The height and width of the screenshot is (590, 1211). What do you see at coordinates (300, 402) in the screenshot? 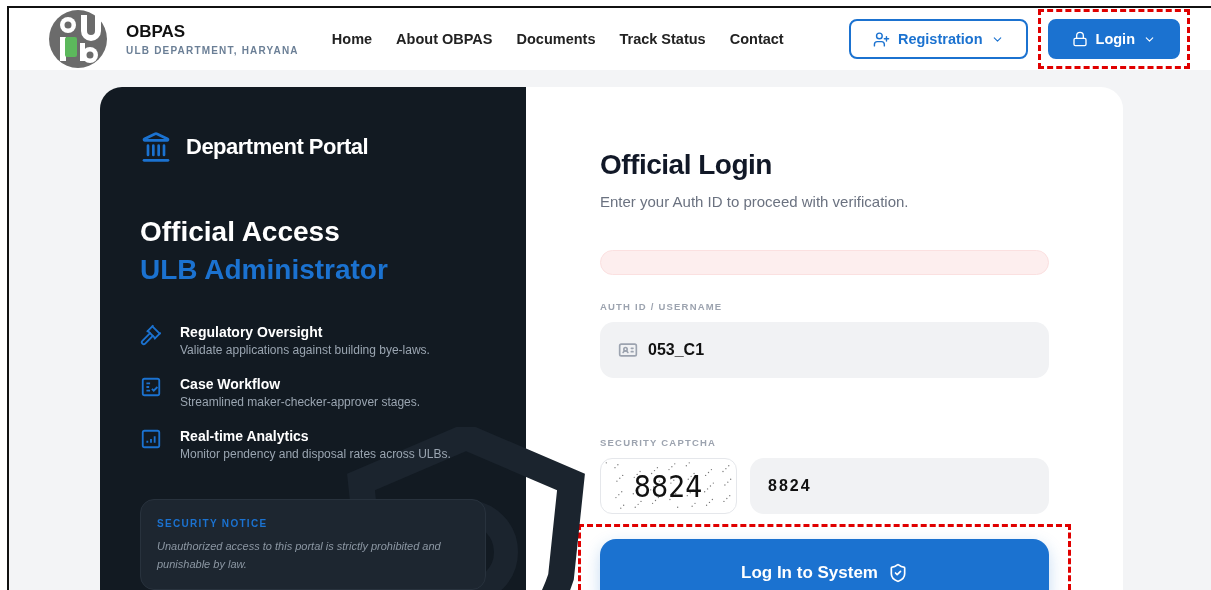
I see `feature-description: Streamlined maker-checker-approver stages.` at bounding box center [300, 402].